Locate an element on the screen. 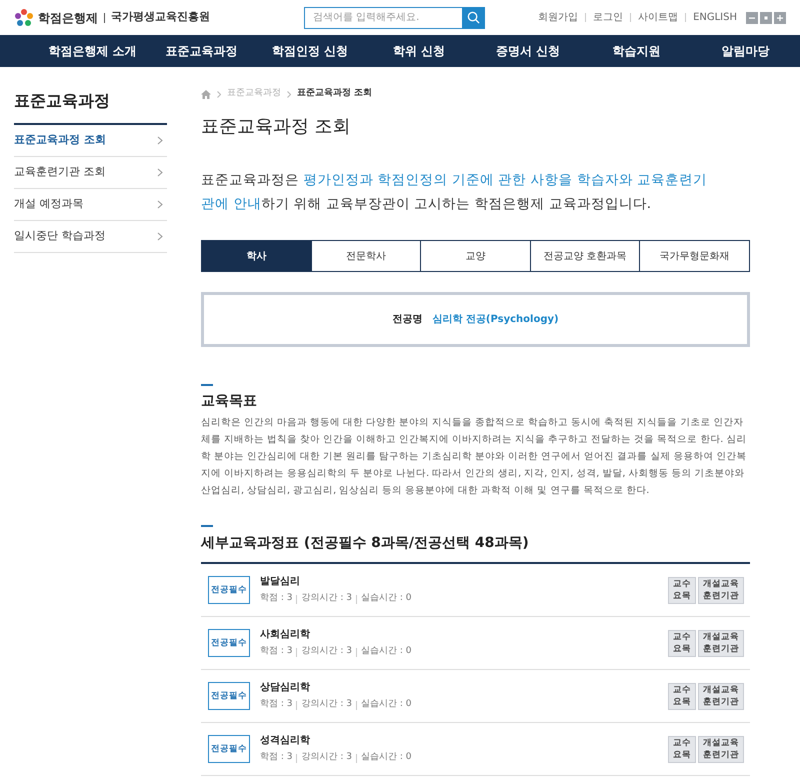 Image resolution: width=800 pixels, height=779 pixels. course-name: 상담심리학 is located at coordinates (336, 688).